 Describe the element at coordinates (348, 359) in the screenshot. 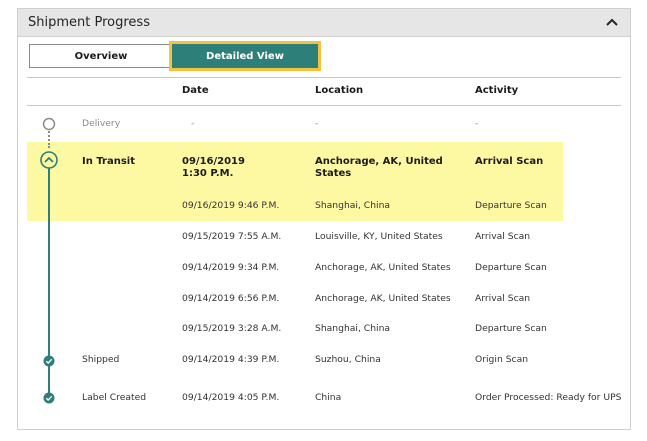

I see `row-6-location: Suzhou, China` at that location.